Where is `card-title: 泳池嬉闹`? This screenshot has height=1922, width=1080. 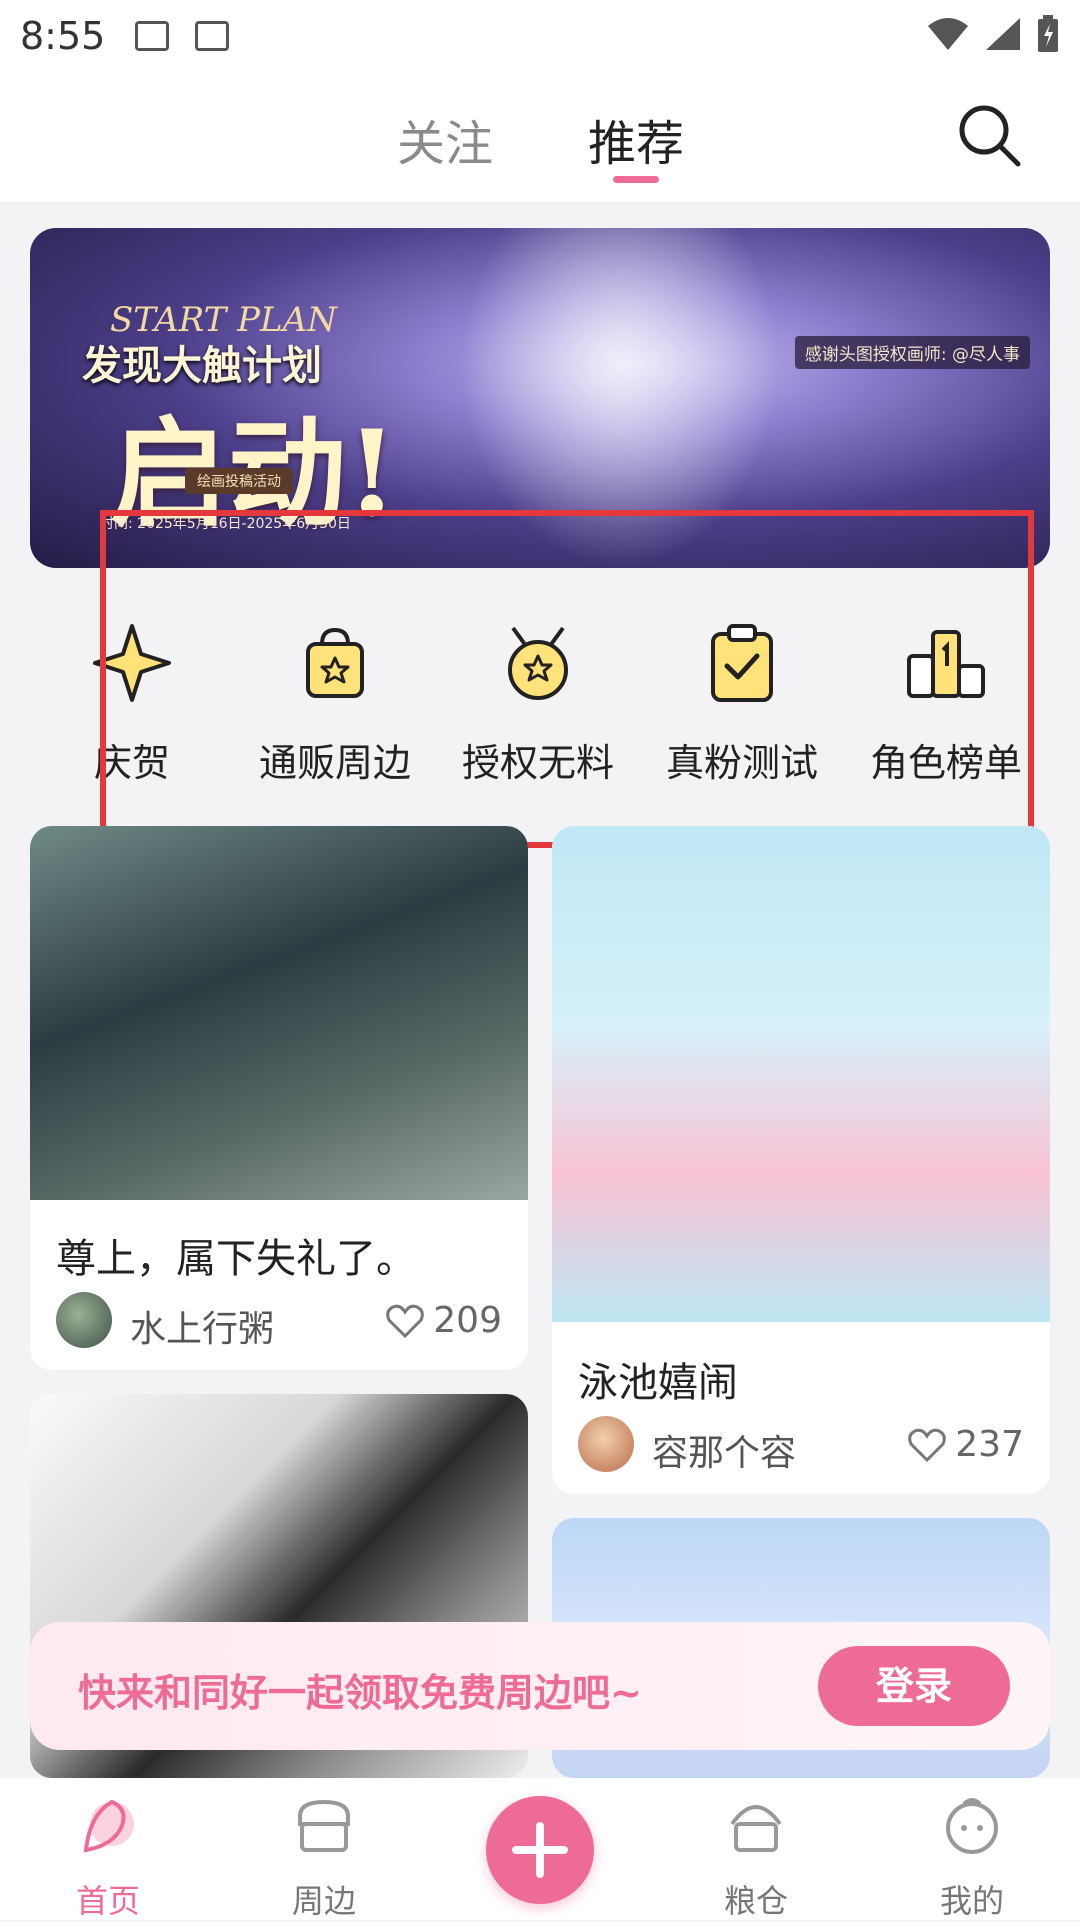
card-title: 泳池嬉闹 is located at coordinates (658, 1383).